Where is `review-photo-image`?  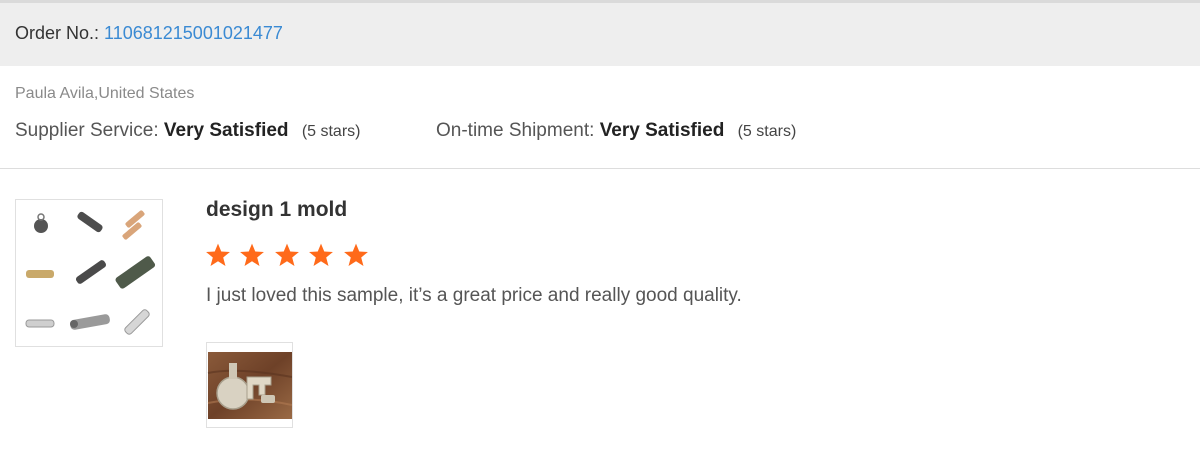
review-photo-image is located at coordinates (250, 385).